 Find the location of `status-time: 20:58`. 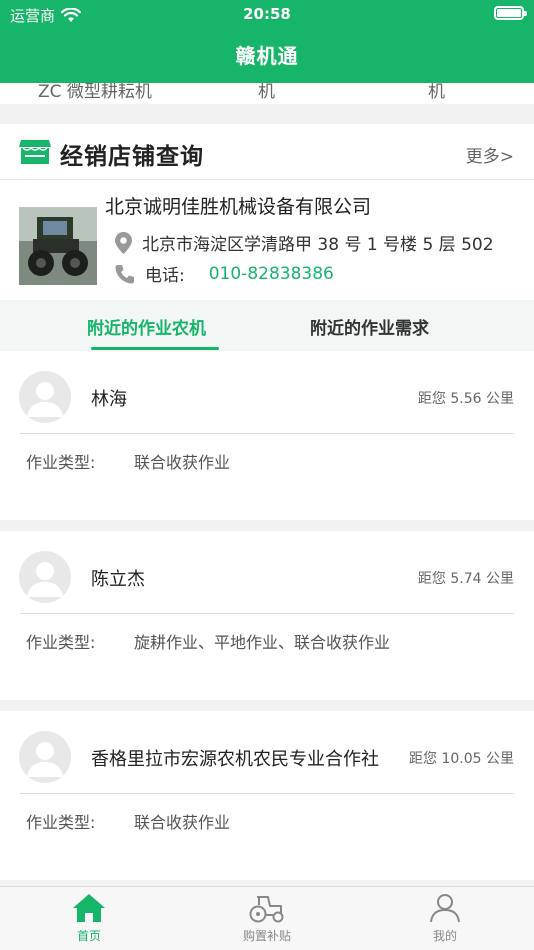

status-time: 20:58 is located at coordinates (267, 14).